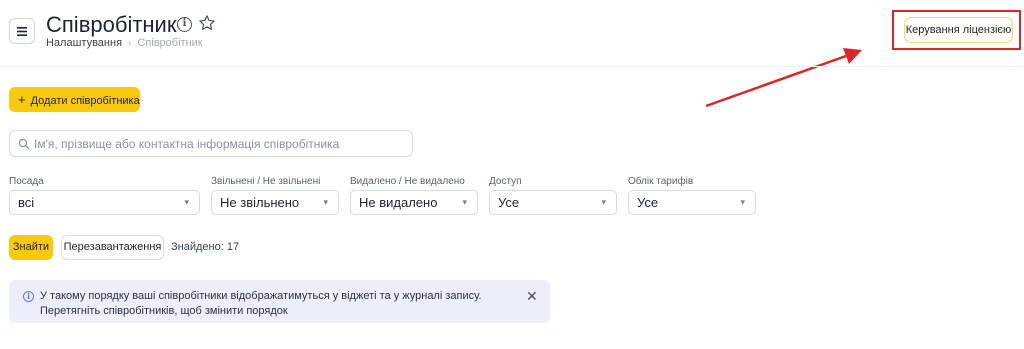 This screenshot has height=349, width=1024. I want to click on plus-icon: +, so click(22, 99).